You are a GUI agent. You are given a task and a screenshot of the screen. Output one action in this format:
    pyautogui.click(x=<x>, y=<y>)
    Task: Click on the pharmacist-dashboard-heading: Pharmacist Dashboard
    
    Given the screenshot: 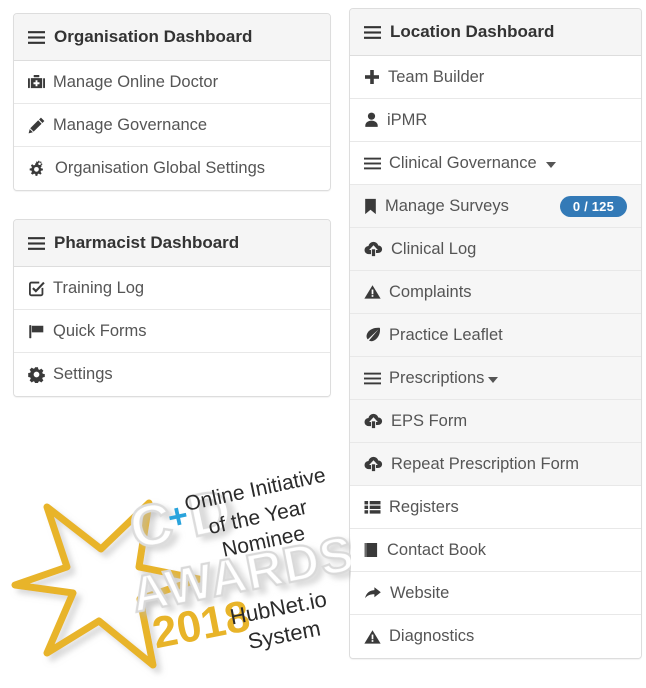 What is the action you would take?
    pyautogui.click(x=172, y=243)
    